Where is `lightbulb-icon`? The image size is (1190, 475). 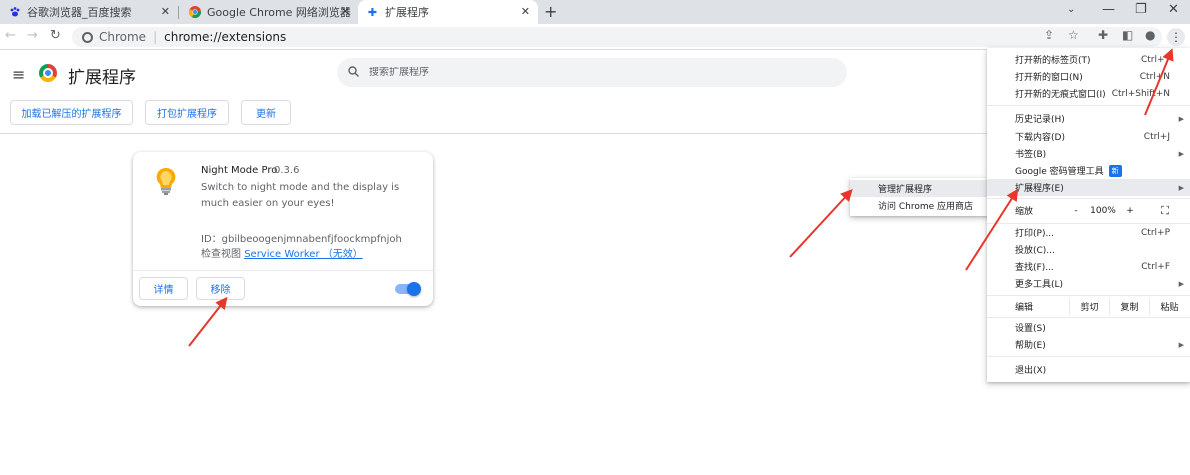
lightbulb-icon is located at coordinates (166, 181).